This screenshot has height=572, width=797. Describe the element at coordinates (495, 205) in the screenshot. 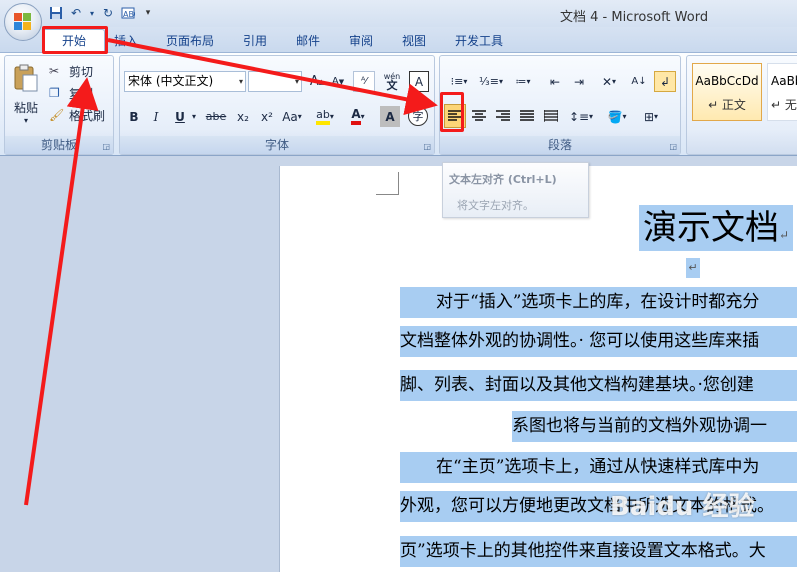

I see `tooltip-description: 将文字左对齐。` at that location.